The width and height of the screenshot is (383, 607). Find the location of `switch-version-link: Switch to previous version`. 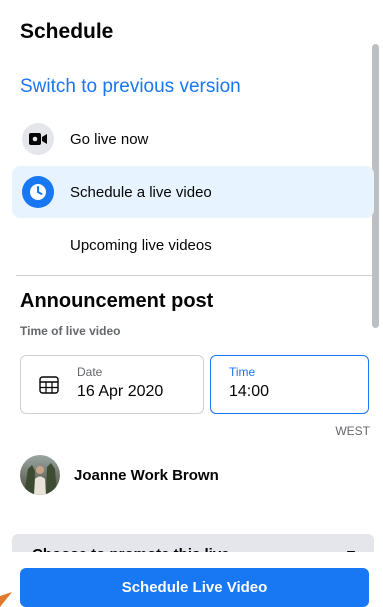

switch-version-link: Switch to previous version is located at coordinates (130, 87).